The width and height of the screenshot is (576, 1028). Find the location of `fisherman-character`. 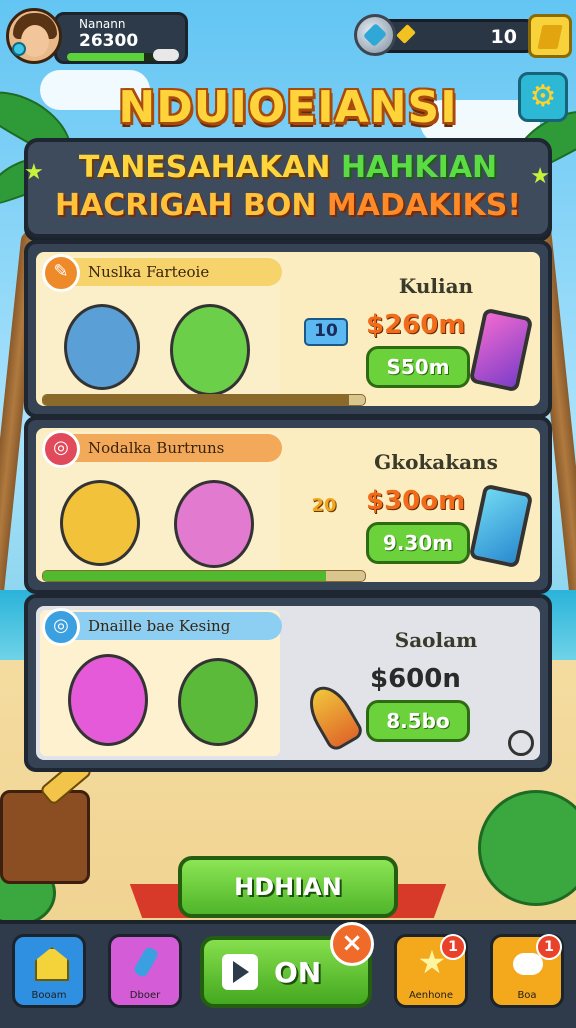

fisherman-character is located at coordinates (102, 347).